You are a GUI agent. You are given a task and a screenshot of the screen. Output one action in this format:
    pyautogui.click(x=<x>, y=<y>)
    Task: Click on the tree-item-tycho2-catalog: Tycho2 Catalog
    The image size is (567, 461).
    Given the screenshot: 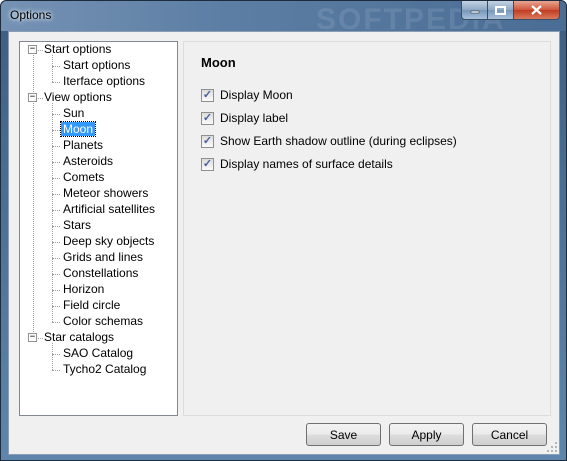 What is the action you would take?
    pyautogui.click(x=104, y=369)
    